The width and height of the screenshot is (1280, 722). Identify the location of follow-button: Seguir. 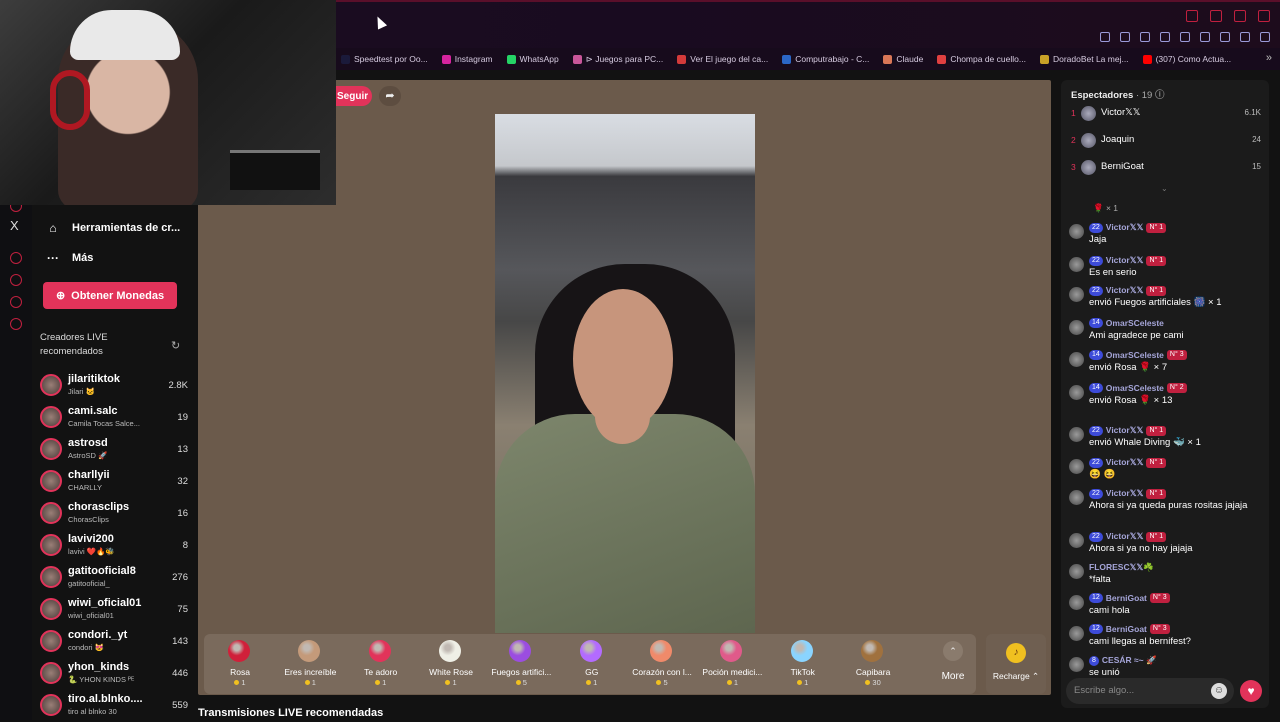
(354, 96).